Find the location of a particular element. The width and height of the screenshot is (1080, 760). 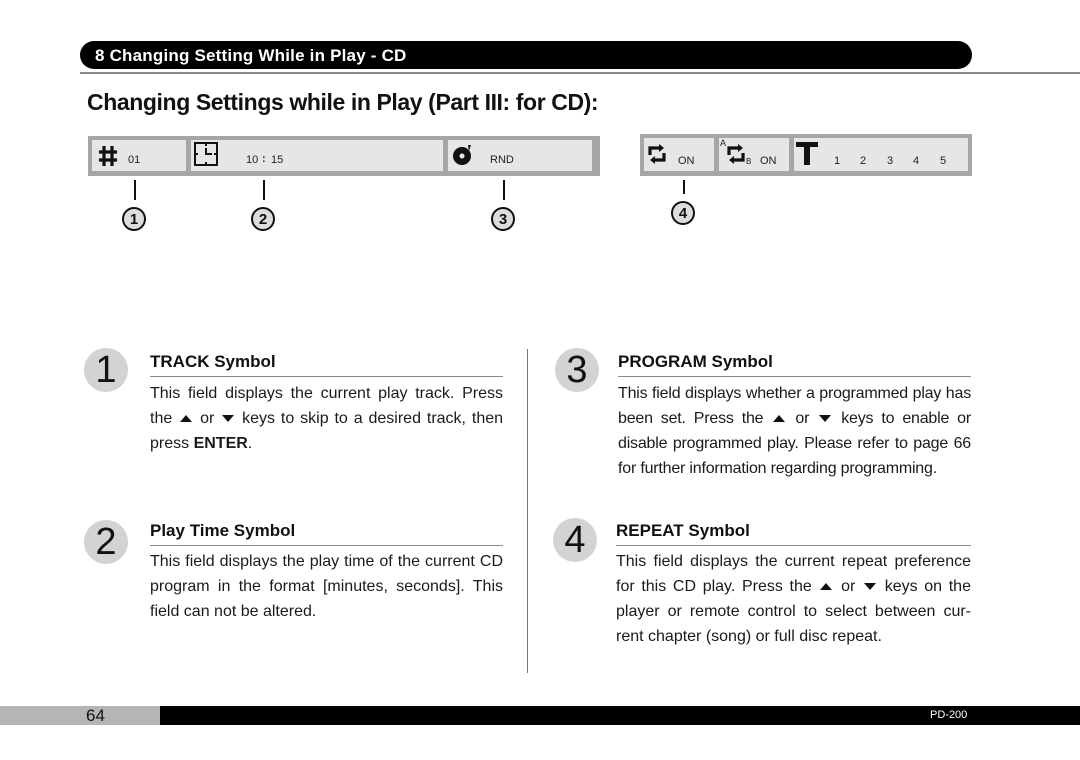

title-number: 1 is located at coordinates (837, 161).